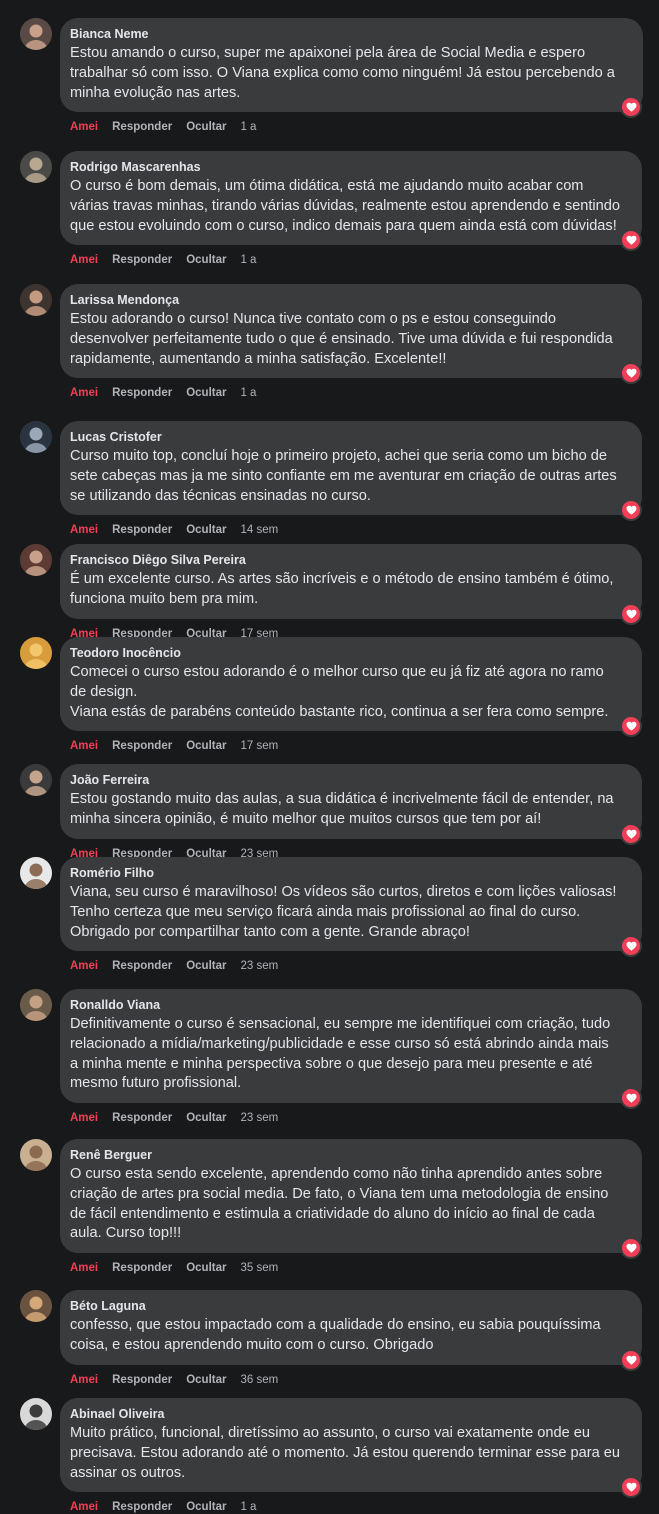 The width and height of the screenshot is (659, 1514). What do you see at coordinates (350, 1414) in the screenshot?
I see `comment-author: Abinael Oliveira` at bounding box center [350, 1414].